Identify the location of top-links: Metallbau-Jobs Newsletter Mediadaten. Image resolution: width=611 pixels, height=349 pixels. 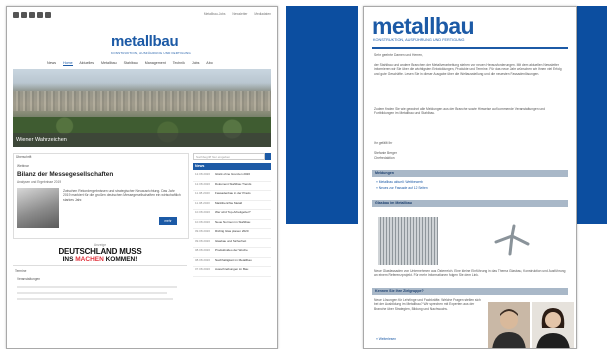
(234, 14).